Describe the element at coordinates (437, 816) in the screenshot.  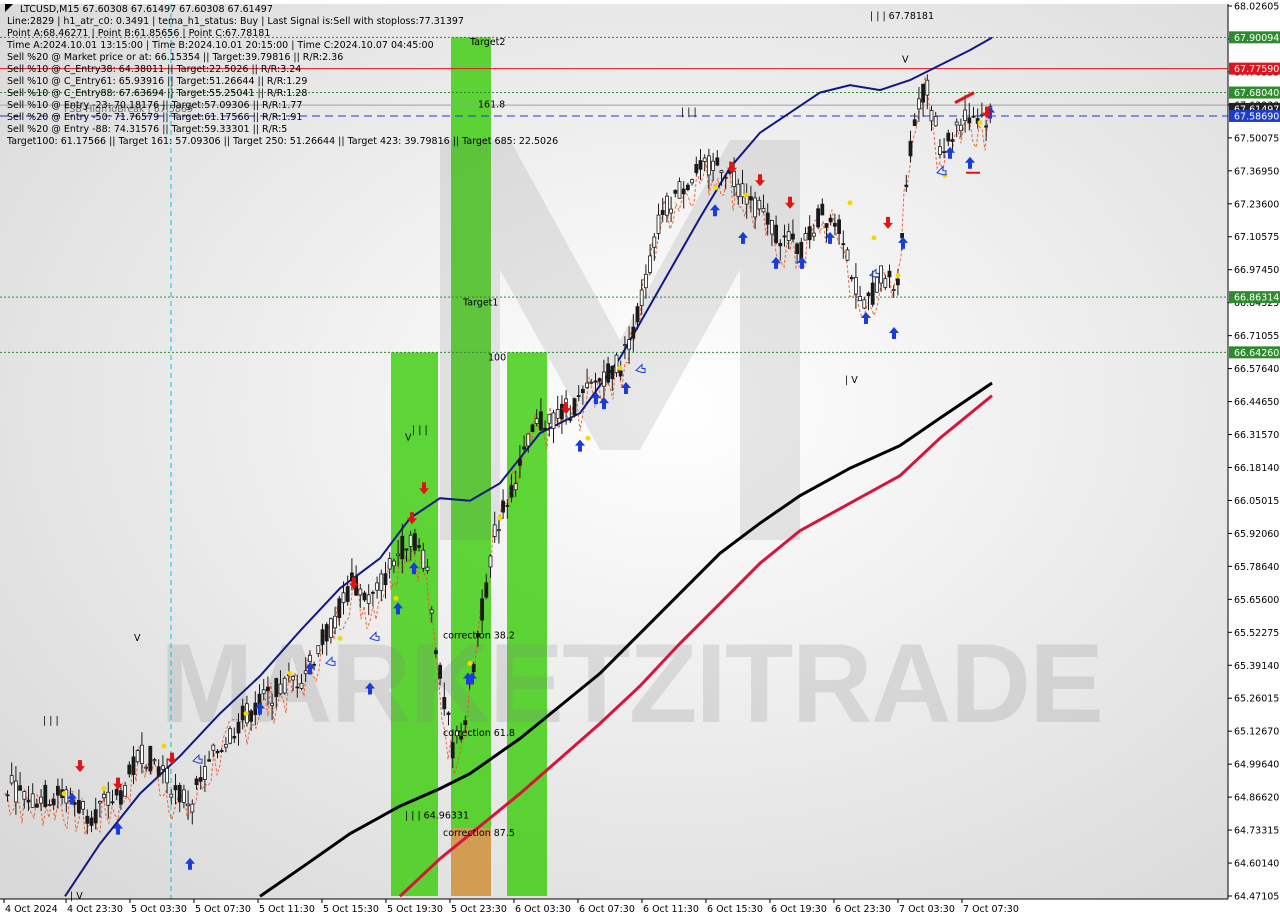
I see `point-b-label: | | | 64.96331` at that location.